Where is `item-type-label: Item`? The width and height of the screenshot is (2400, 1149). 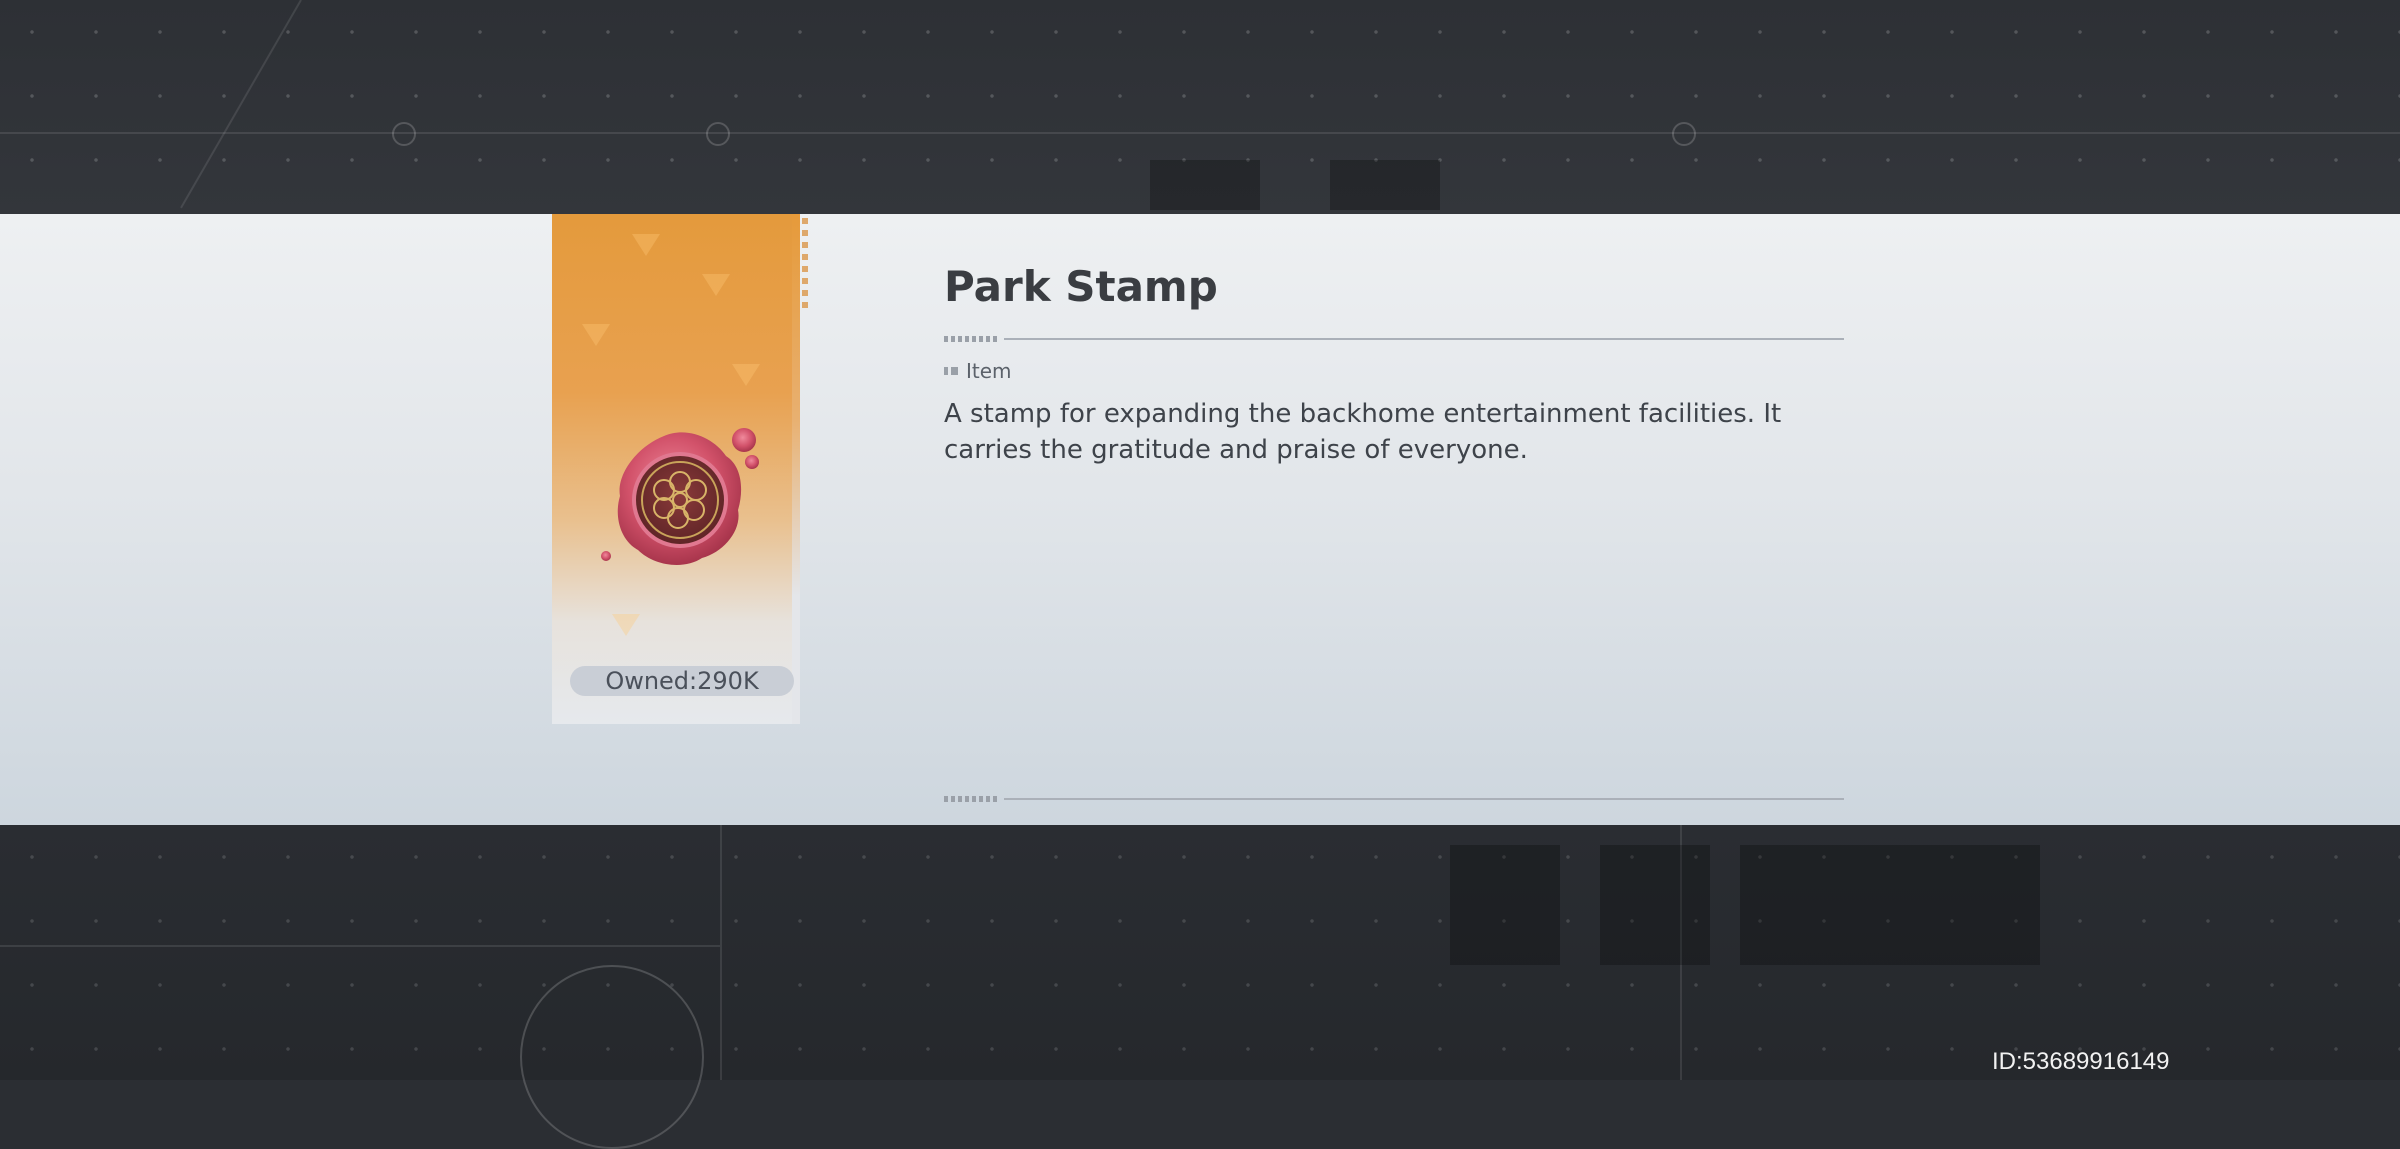 item-type-label: Item is located at coordinates (989, 371).